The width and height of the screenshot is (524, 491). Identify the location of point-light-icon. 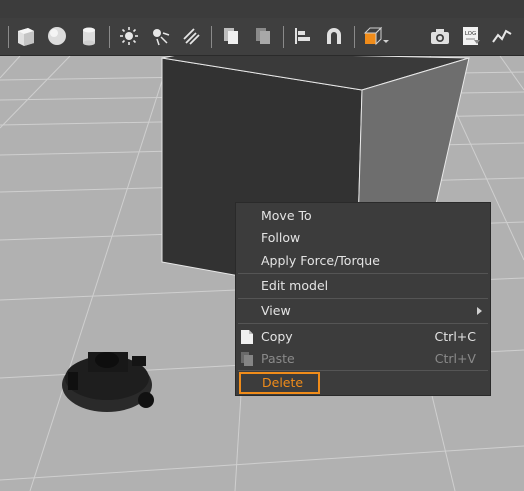
(129, 36).